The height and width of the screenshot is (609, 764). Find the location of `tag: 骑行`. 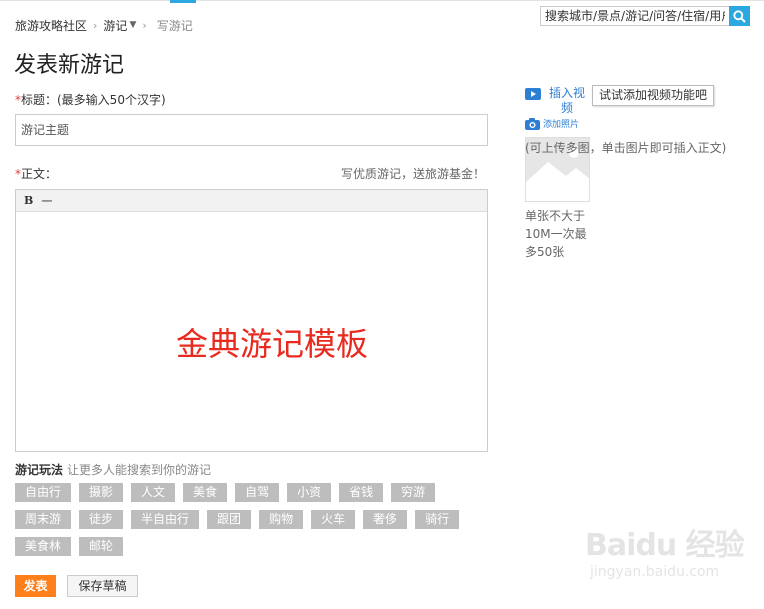

tag: 骑行 is located at coordinates (437, 519).